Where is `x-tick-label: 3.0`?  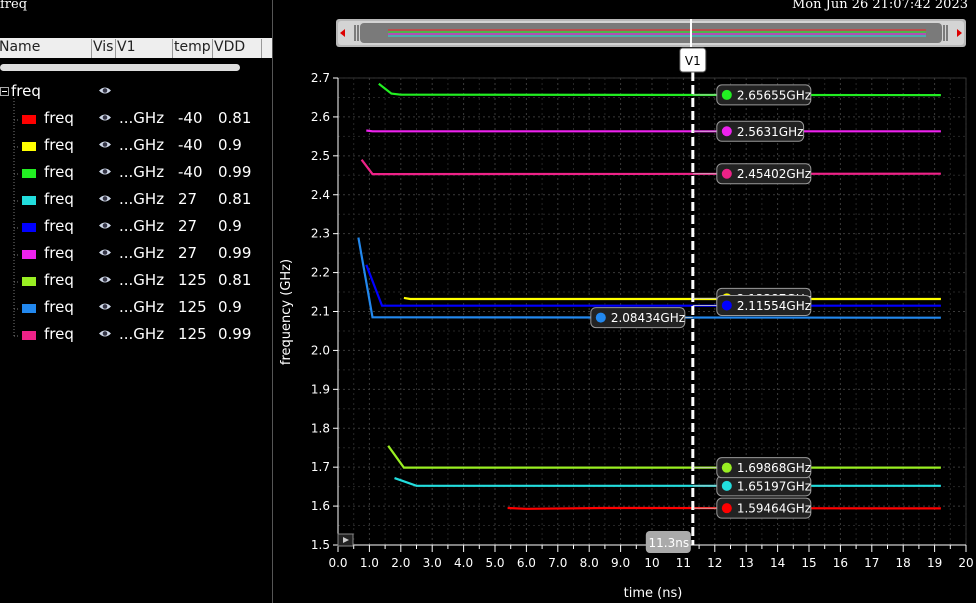 x-tick-label: 3.0 is located at coordinates (432, 563).